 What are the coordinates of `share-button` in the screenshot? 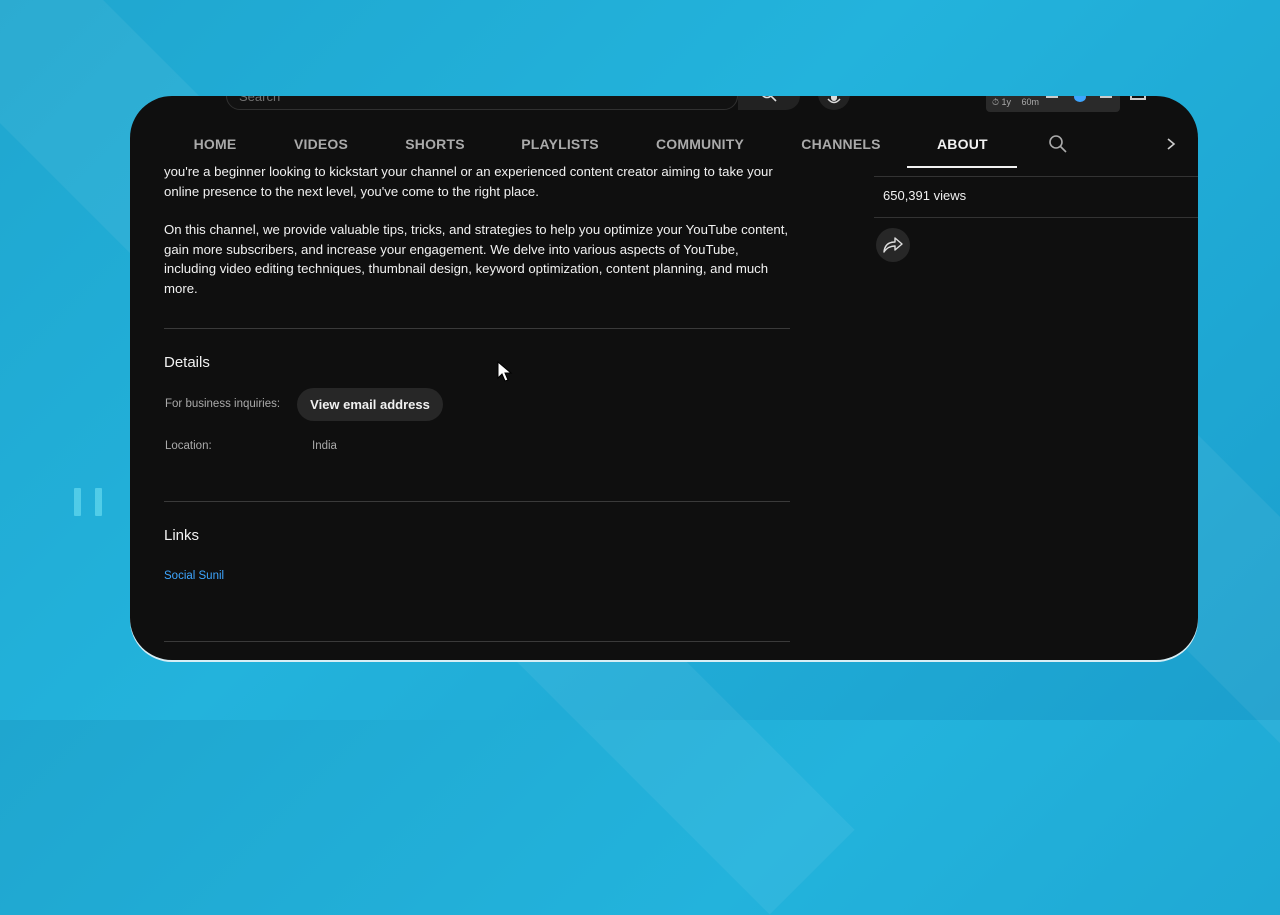 It's located at (893, 245).